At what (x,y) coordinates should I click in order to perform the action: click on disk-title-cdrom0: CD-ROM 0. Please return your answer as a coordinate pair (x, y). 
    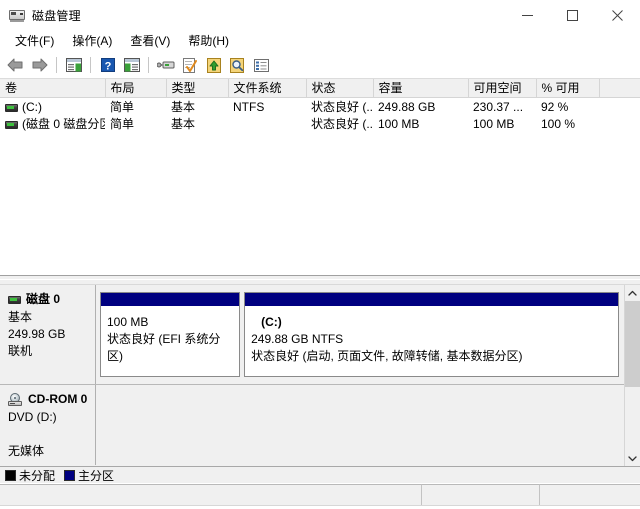
    Looking at the image, I should click on (51, 399).